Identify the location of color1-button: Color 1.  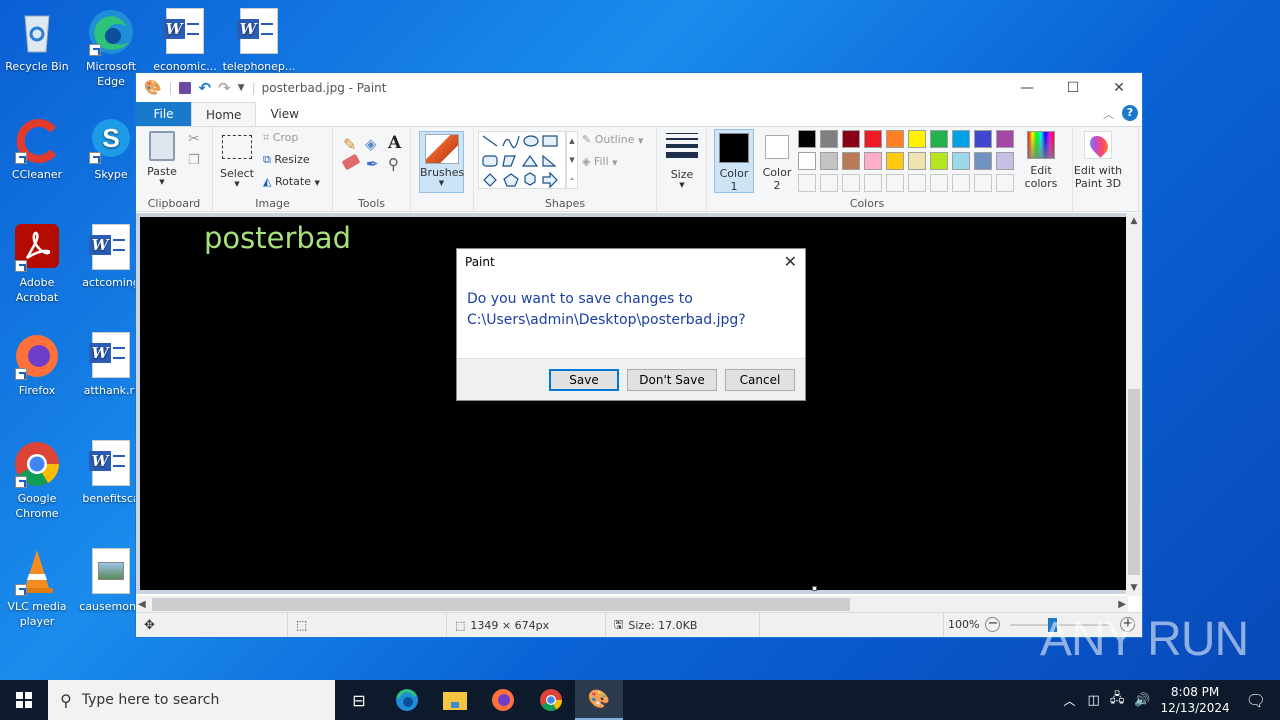
(734, 161).